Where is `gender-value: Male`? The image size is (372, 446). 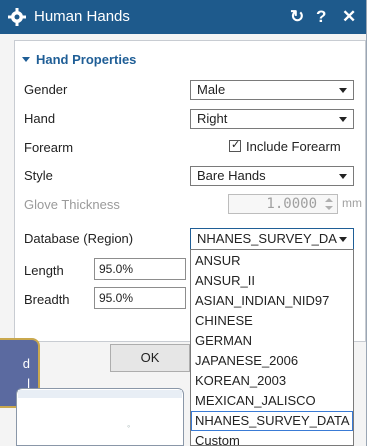
gender-value: Male is located at coordinates (211, 89).